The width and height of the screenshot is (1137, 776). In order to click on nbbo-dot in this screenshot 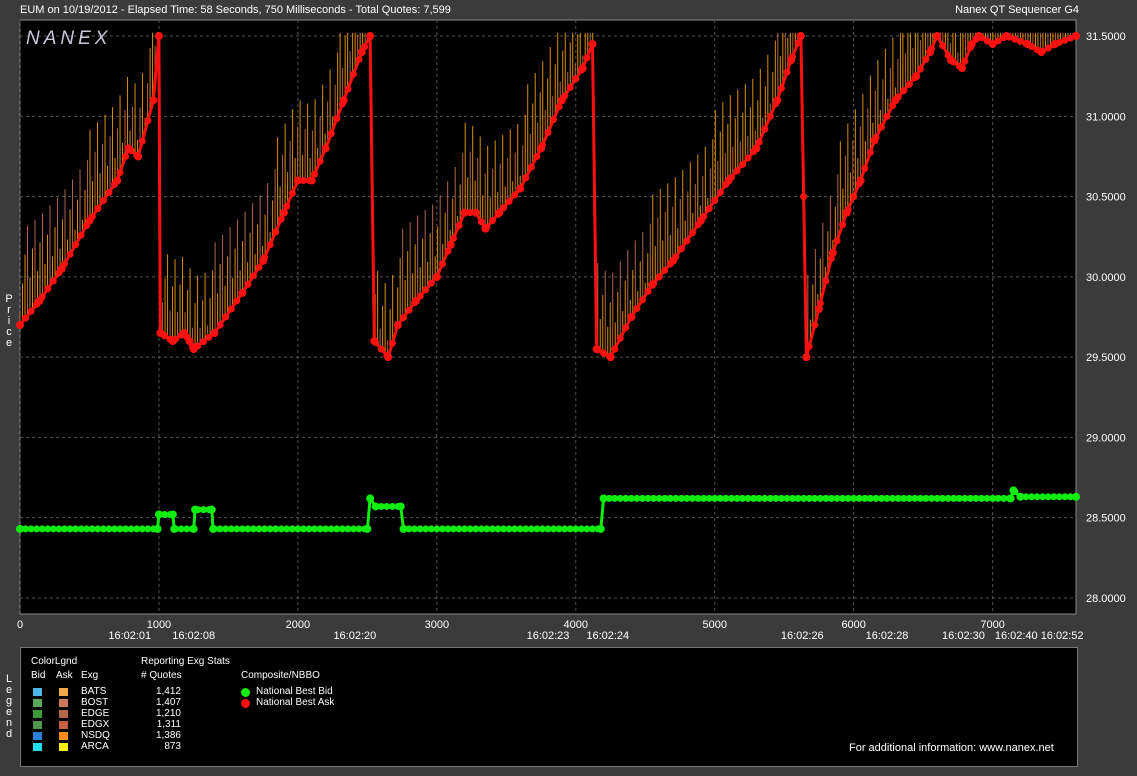, I will do `click(245, 703)`.